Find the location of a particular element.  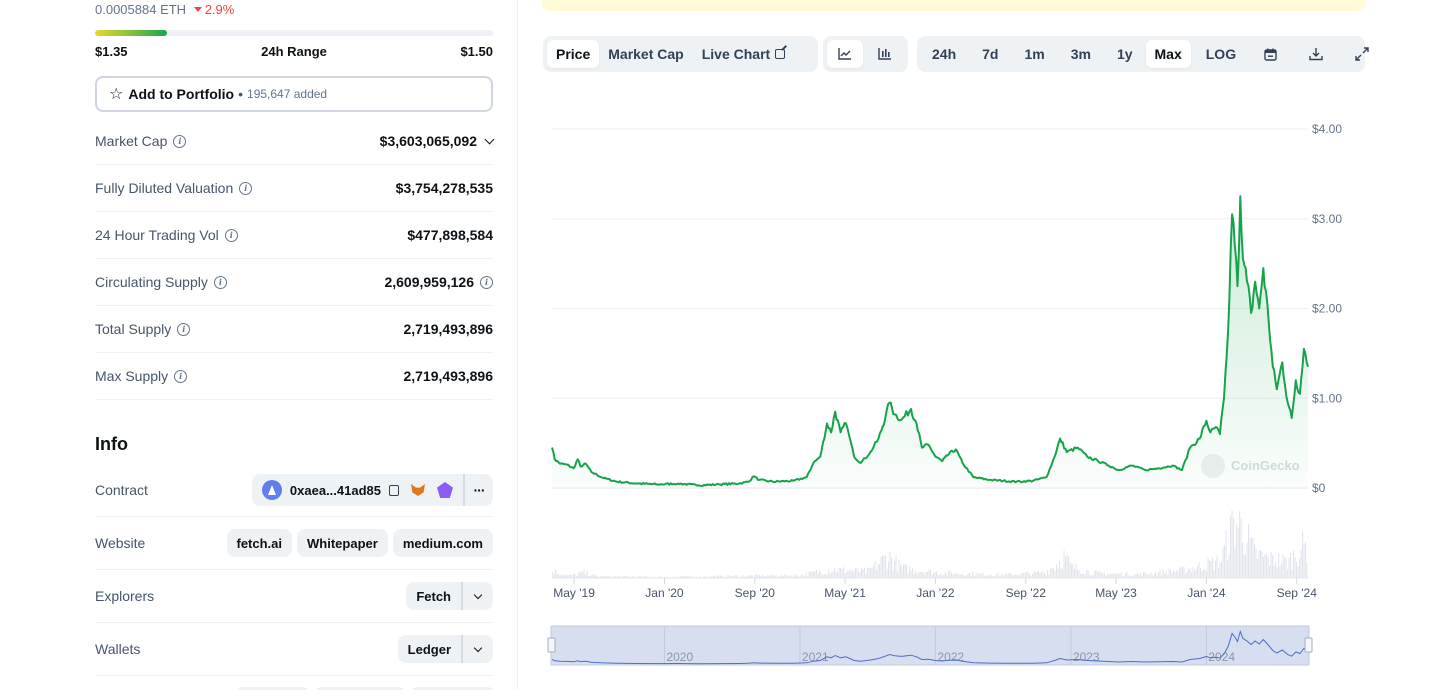

tab-live-chart: Live Chart is located at coordinates (743, 54).